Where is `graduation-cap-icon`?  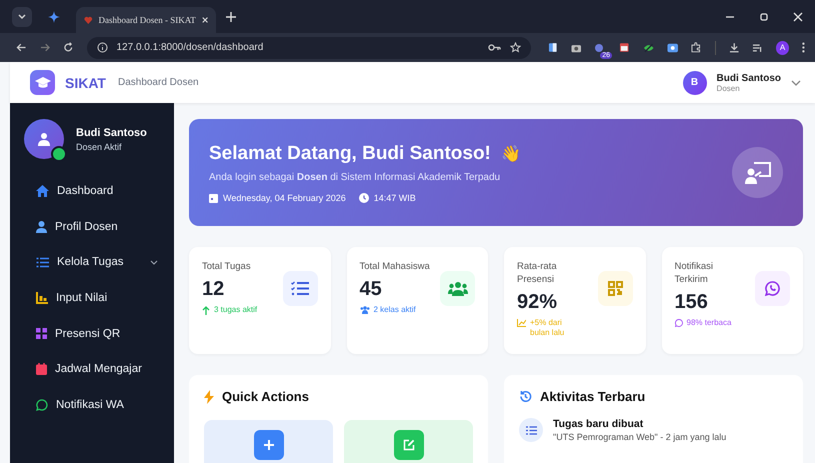
graduation-cap-icon is located at coordinates (42, 82).